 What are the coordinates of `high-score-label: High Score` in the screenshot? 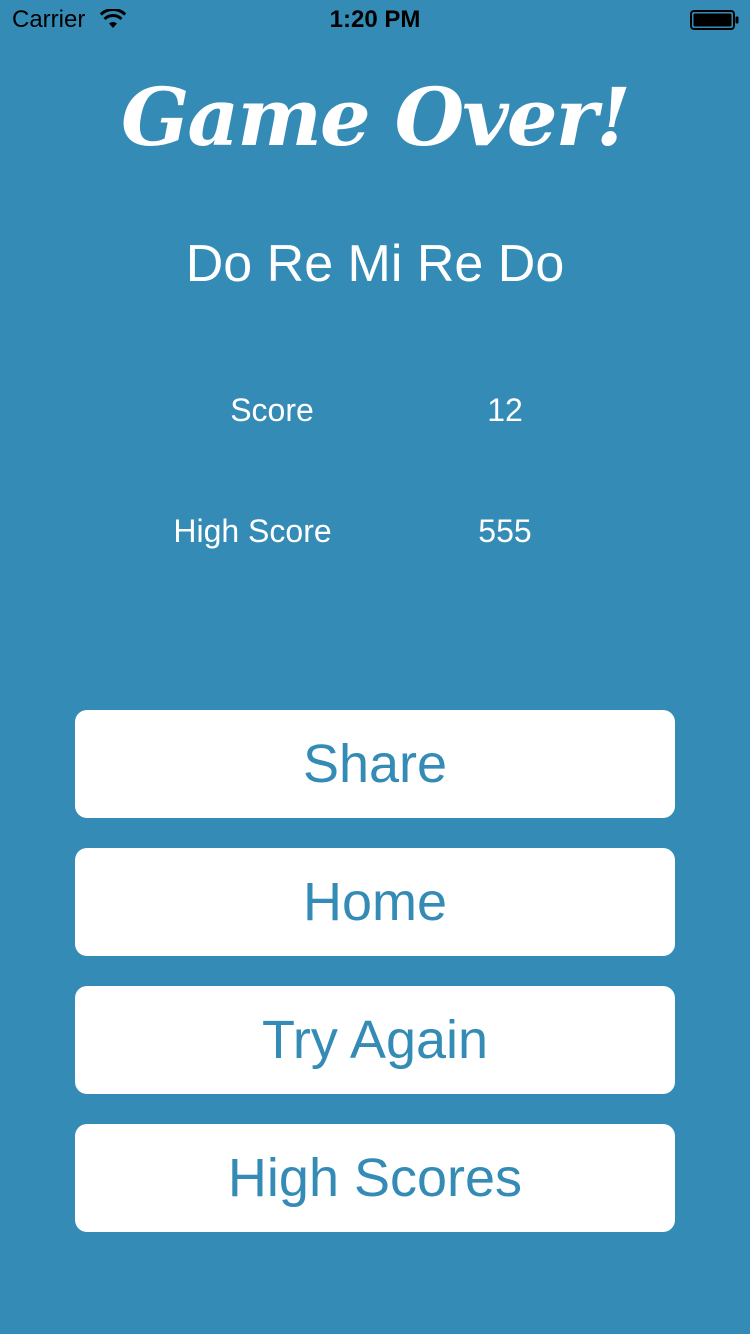 It's located at (252, 531).